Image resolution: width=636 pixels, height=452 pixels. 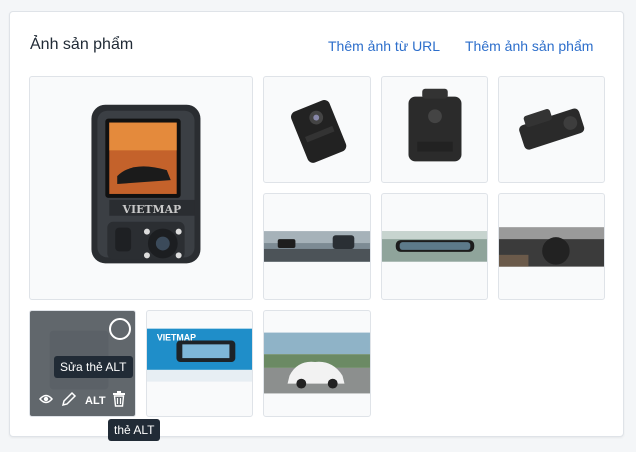 I want to click on alt-tag-button: ALT, so click(x=95, y=401).